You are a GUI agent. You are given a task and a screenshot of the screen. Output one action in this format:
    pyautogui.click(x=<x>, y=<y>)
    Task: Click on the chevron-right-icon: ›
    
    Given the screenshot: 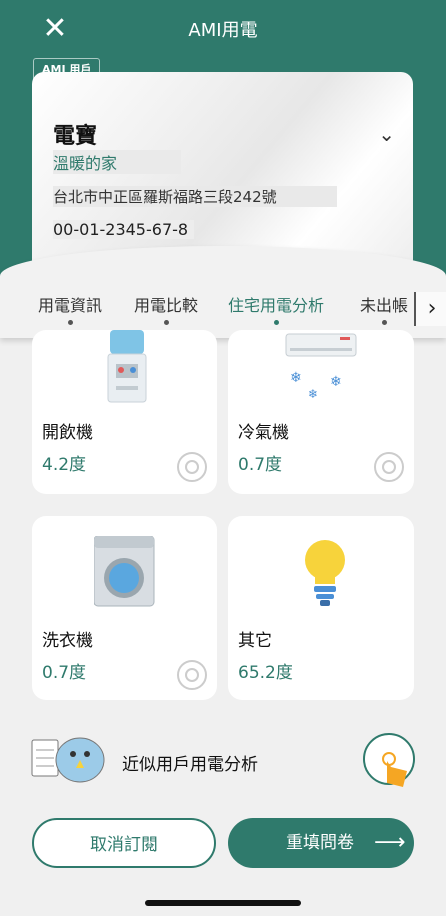 What is the action you would take?
    pyautogui.click(x=430, y=309)
    